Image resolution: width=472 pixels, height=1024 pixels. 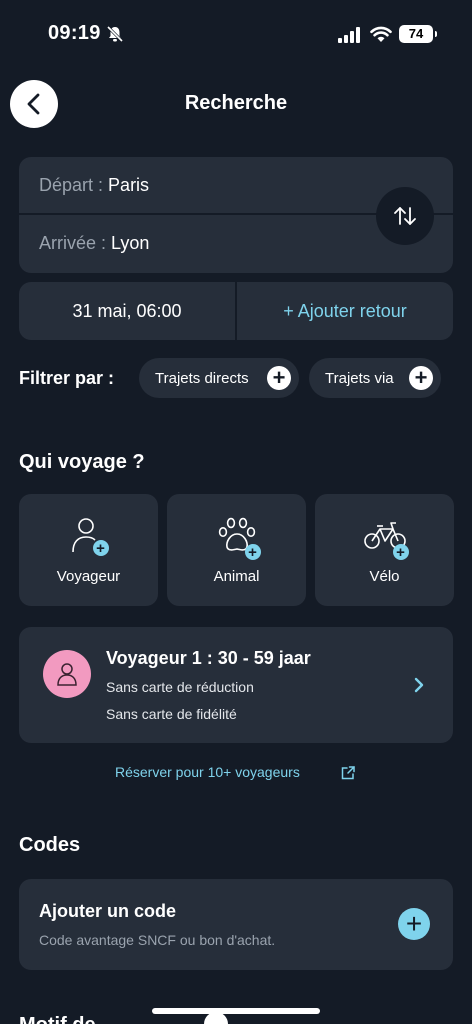 What do you see at coordinates (208, 658) in the screenshot?
I see `passenger-title: Voyageur 1 : 30 - 59 jaar` at bounding box center [208, 658].